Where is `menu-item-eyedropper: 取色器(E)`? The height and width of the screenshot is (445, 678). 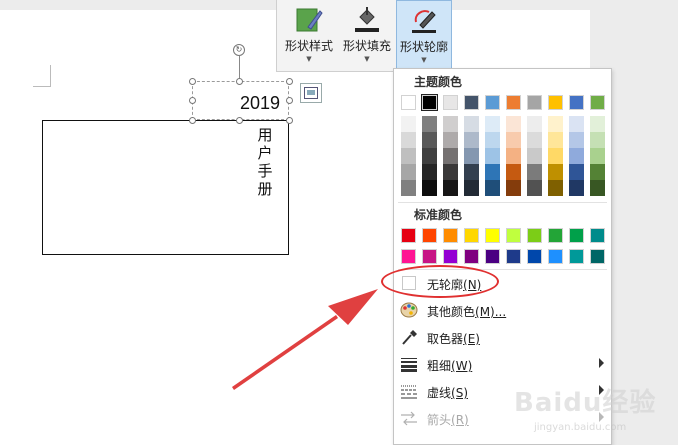
menu-item-eyedropper: 取色器(E) is located at coordinates (502, 337).